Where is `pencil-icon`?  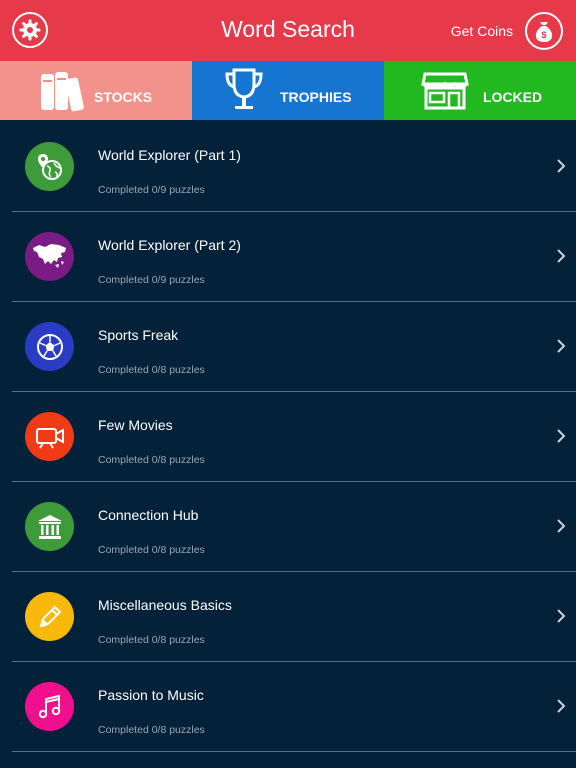
pencil-icon is located at coordinates (50, 616).